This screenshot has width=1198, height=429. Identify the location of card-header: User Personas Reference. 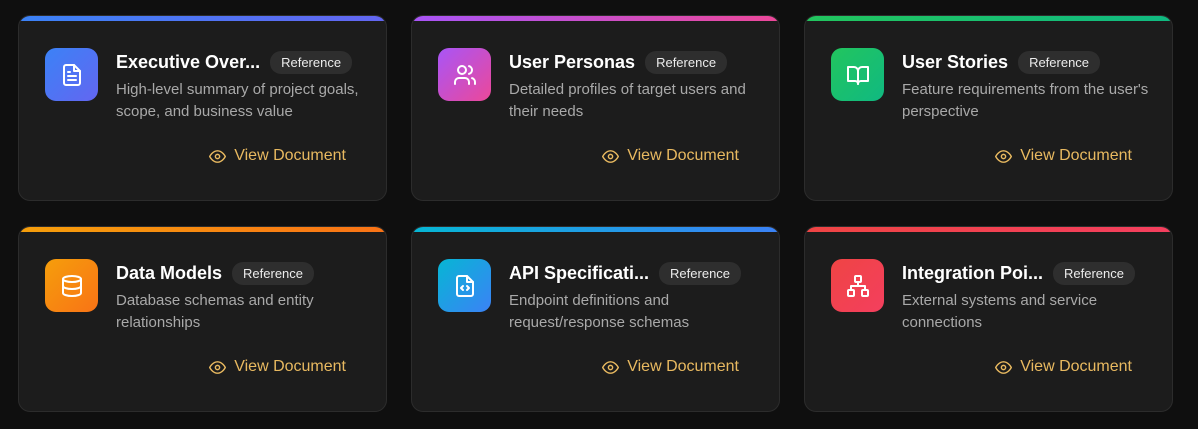
(634, 62).